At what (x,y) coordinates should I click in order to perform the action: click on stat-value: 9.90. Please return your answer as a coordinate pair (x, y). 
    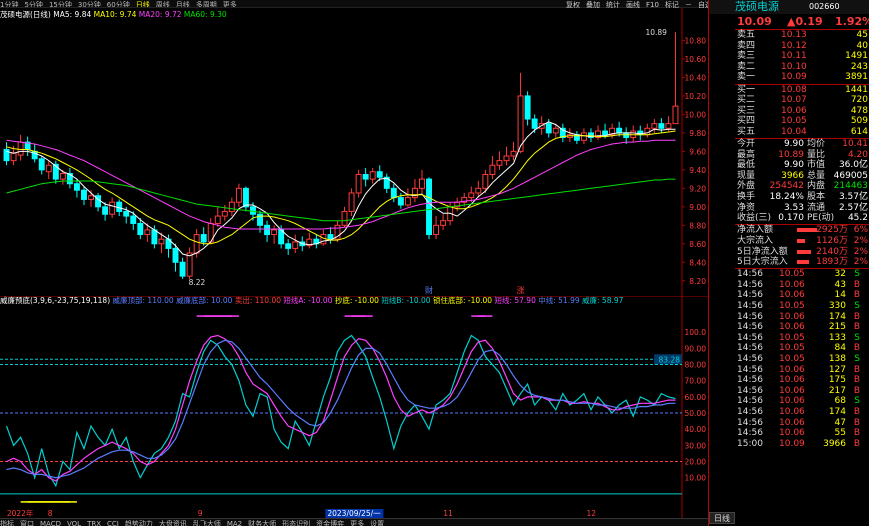
    Looking at the image, I should click on (793, 165).